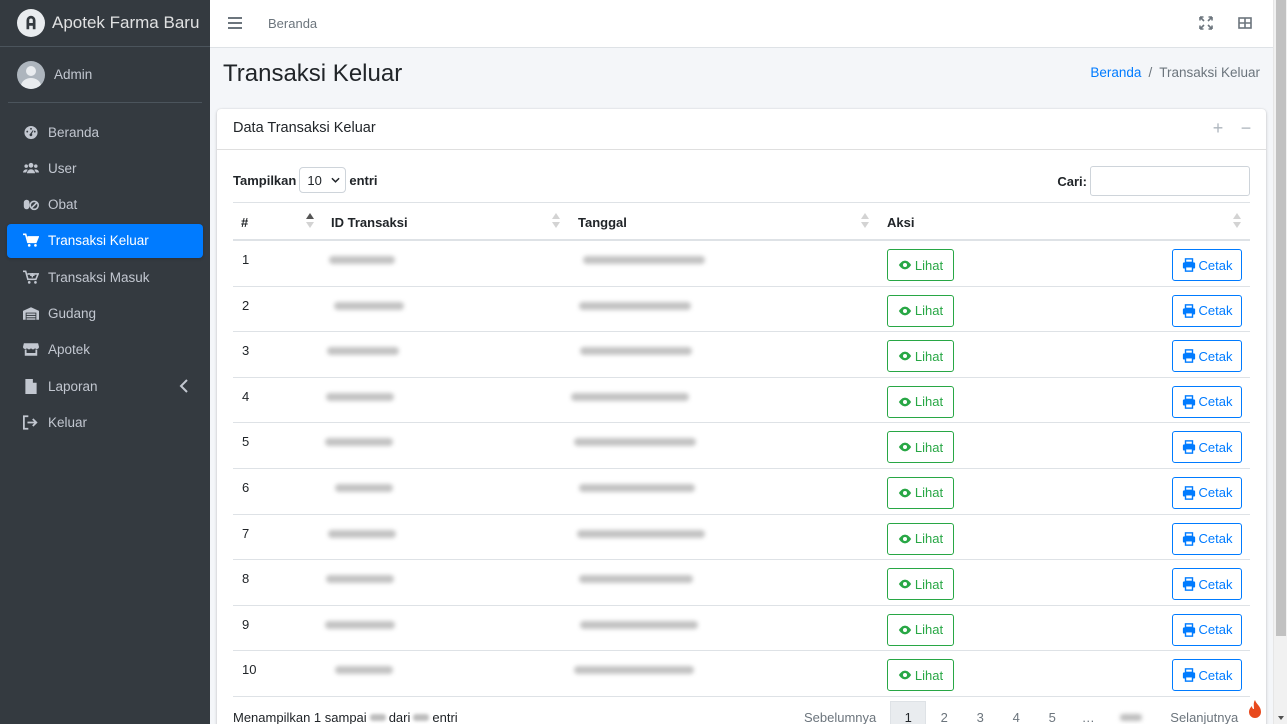  I want to click on sidebar-item-keluar: Keluar, so click(105, 422).